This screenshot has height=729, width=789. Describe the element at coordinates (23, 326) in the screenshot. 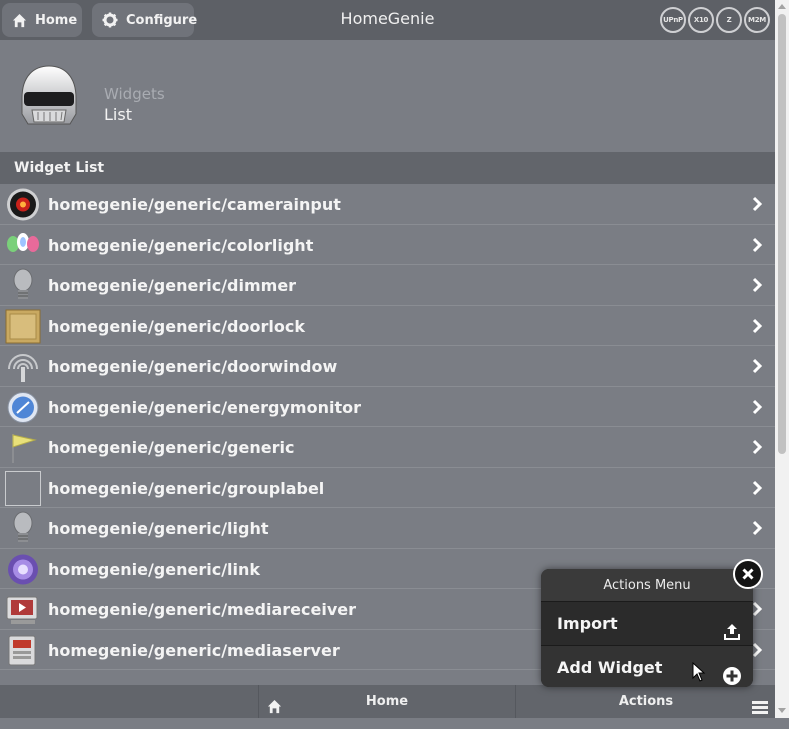

I see `door-icon` at that location.